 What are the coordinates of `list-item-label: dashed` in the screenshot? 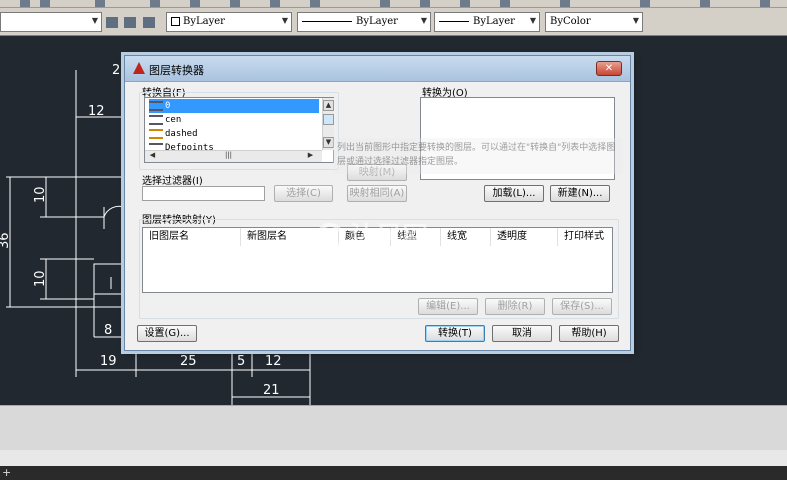 It's located at (181, 134).